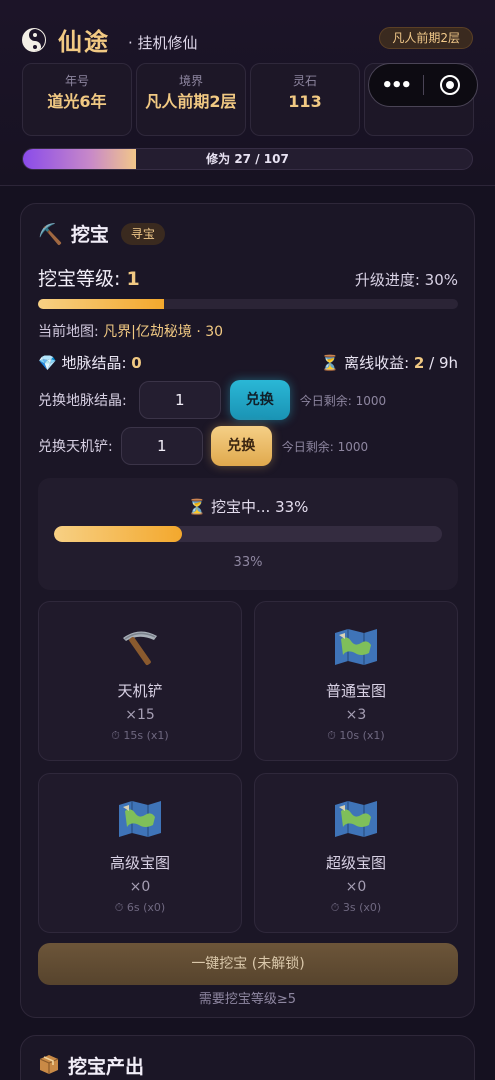 Image resolution: width=495 pixels, height=1080 pixels. I want to click on card-header: ⛏️ 挖宝 寻宝, so click(101, 233).